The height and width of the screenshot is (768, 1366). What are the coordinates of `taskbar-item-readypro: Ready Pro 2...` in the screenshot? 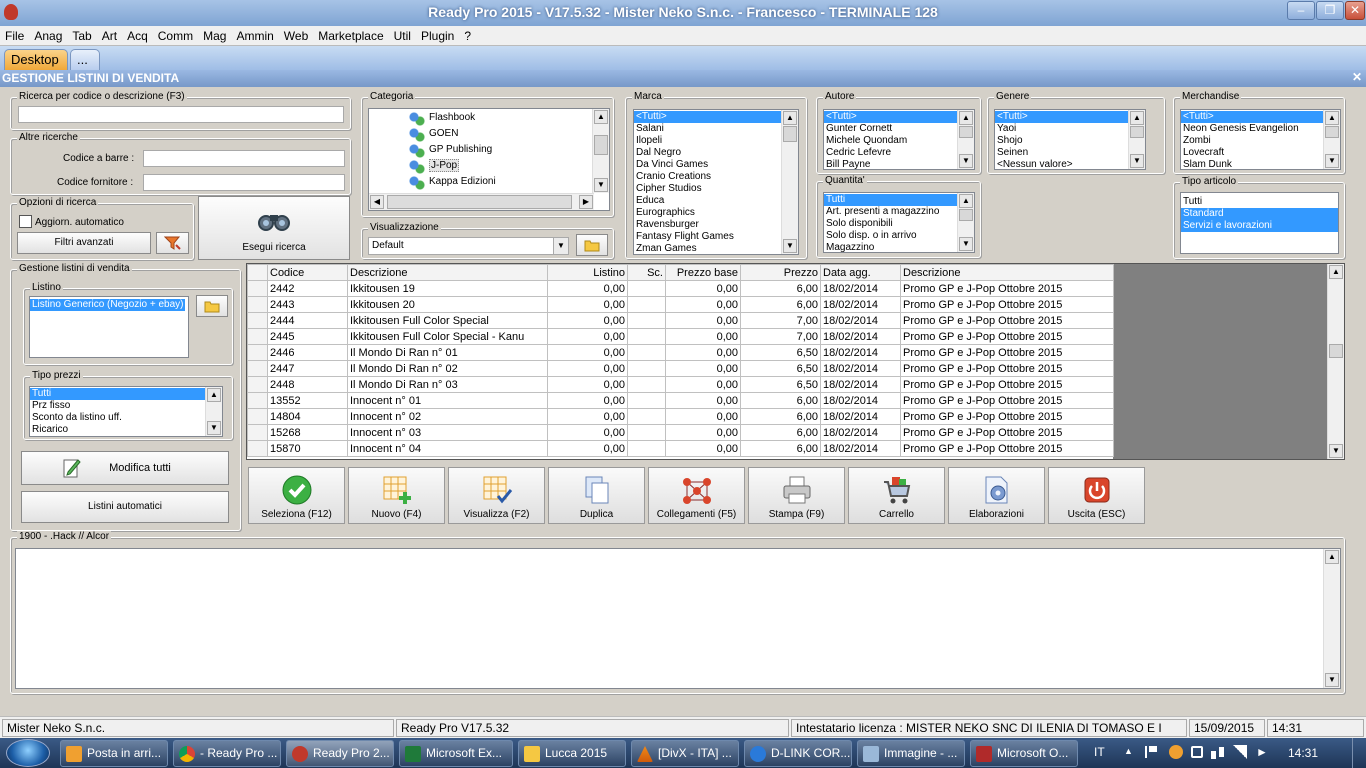 It's located at (340, 753).